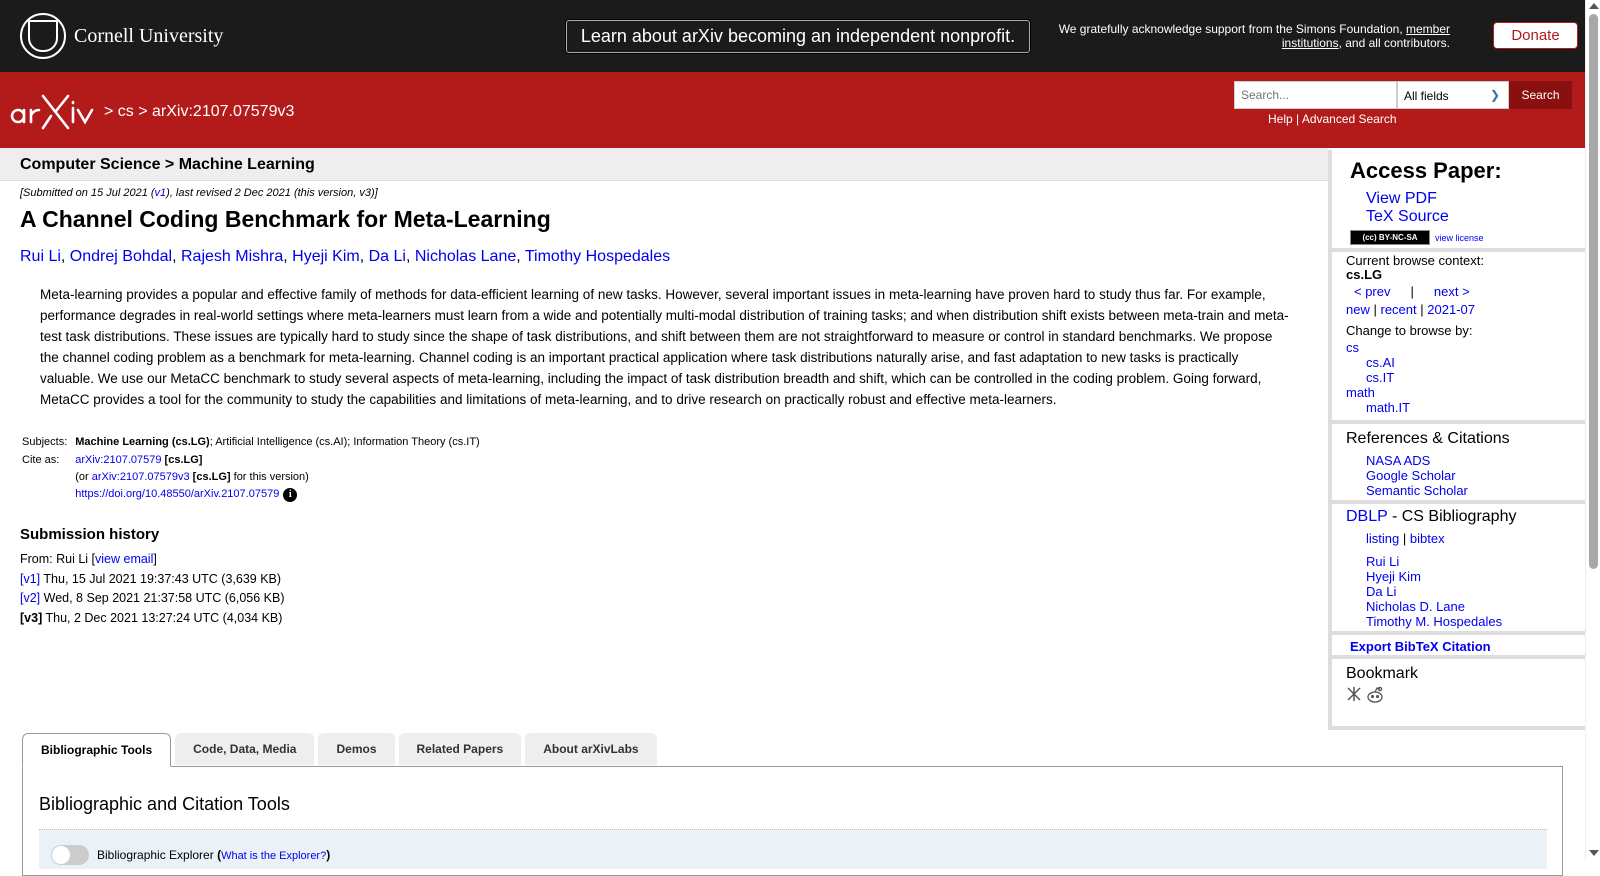  Describe the element at coordinates (55, 112) in the screenshot. I see `arxiv-logo` at that location.